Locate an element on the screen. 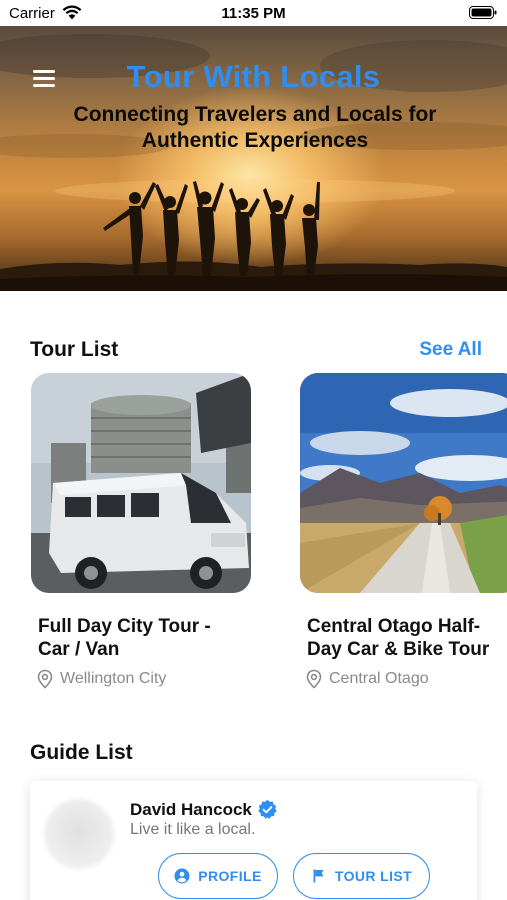  guide-name: David Hancock is located at coordinates (191, 809).